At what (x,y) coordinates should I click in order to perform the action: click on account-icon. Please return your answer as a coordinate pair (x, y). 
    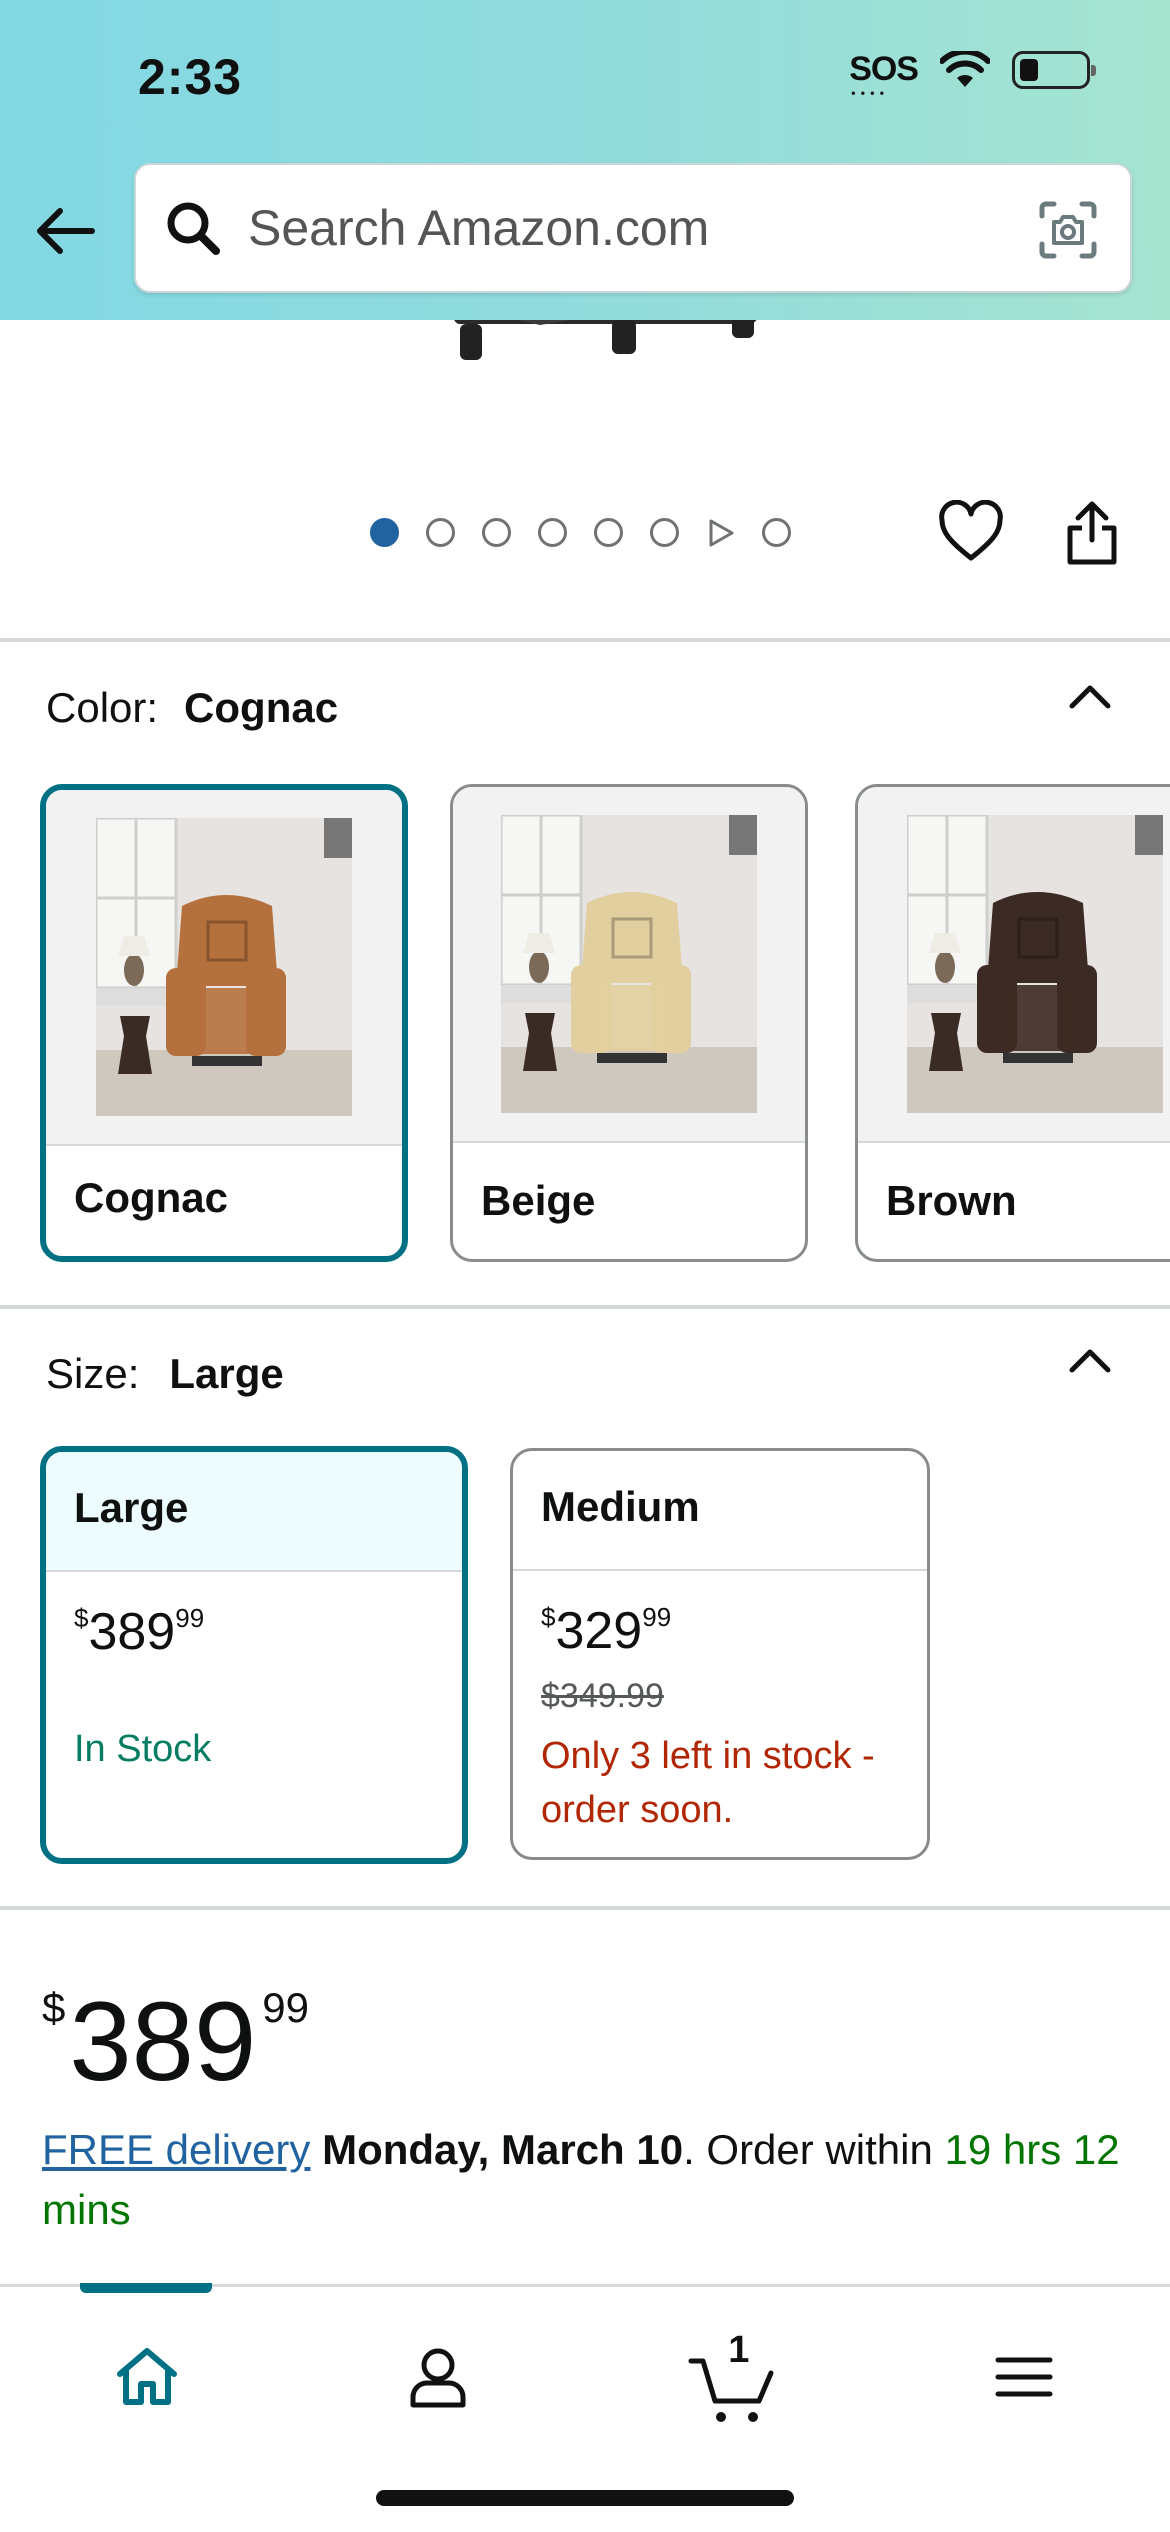
    Looking at the image, I should click on (438, 2378).